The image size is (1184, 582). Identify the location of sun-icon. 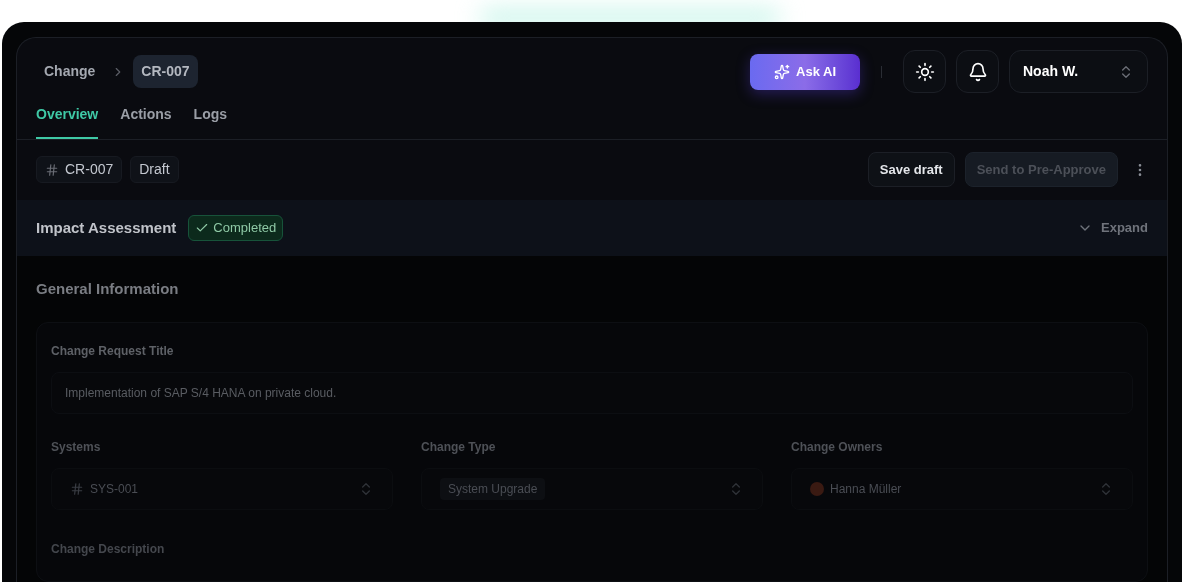
(924, 71).